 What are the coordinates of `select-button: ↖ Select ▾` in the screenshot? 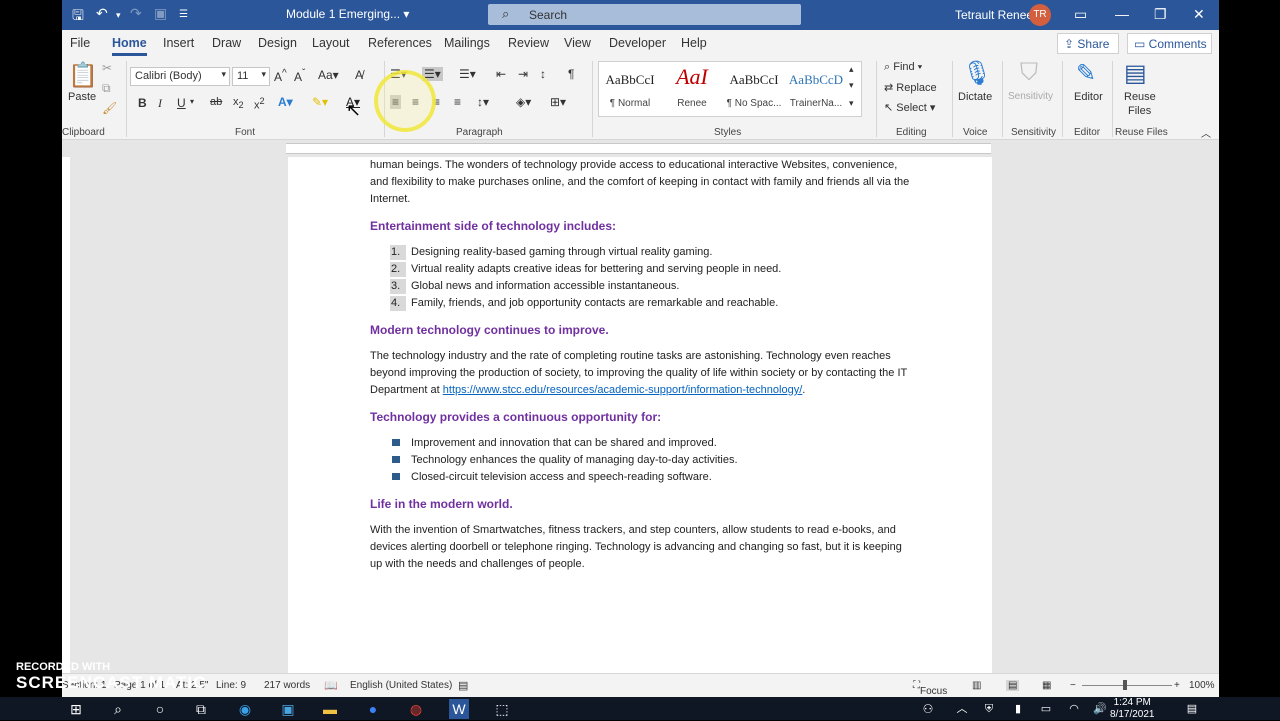 It's located at (909, 107).